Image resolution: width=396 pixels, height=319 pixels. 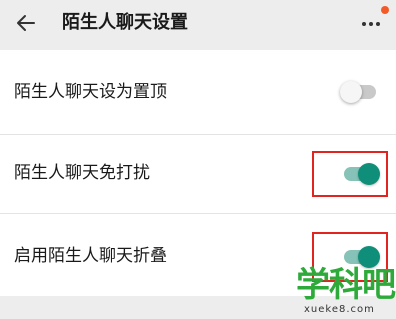 I want to click on more-vertical-icon, so click(x=364, y=24).